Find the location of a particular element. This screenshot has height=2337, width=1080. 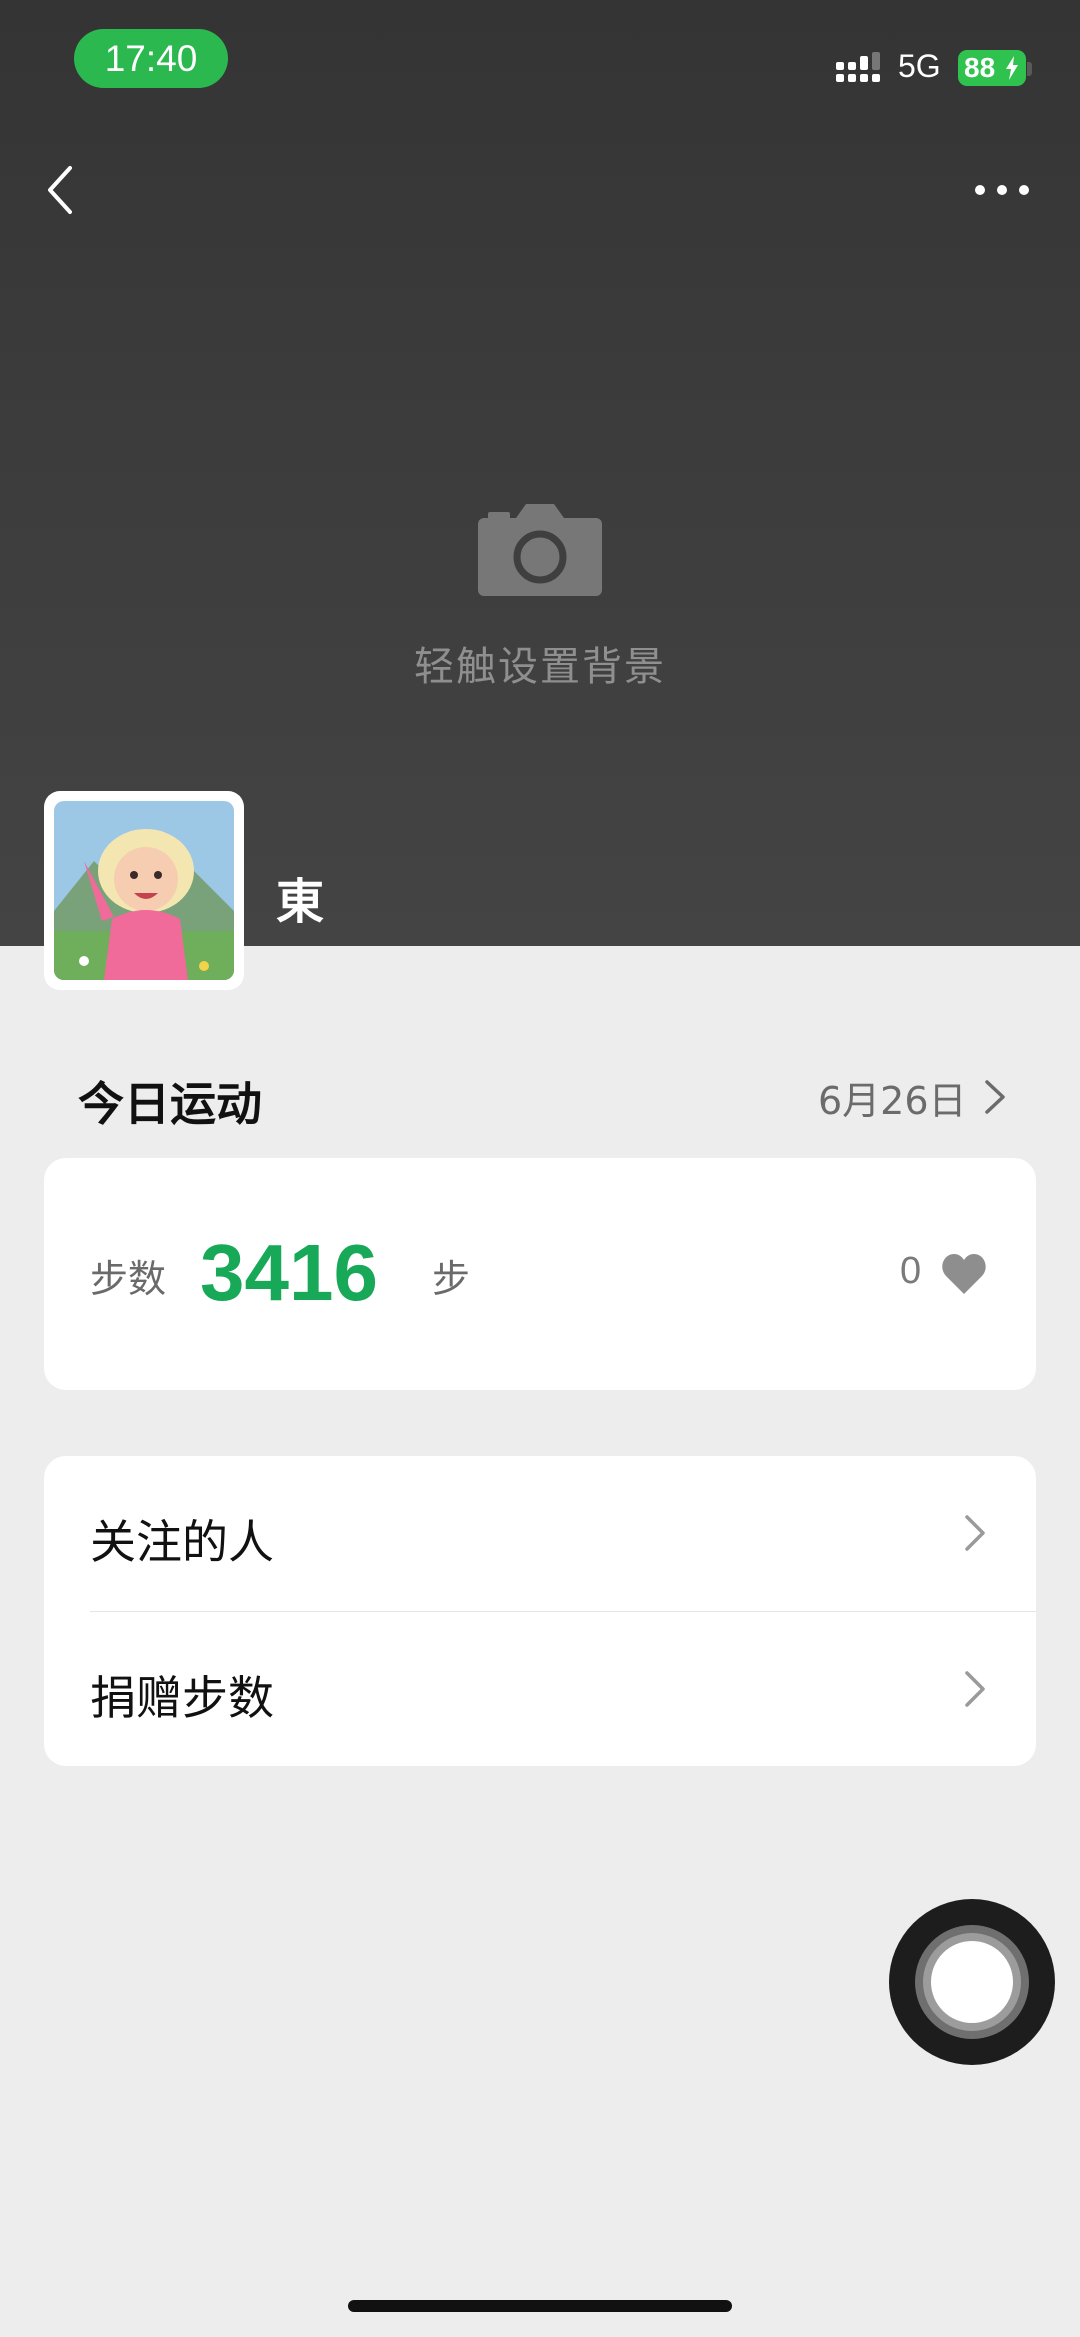

set-background-hint: 轻触设置背景 is located at coordinates (540, 663).